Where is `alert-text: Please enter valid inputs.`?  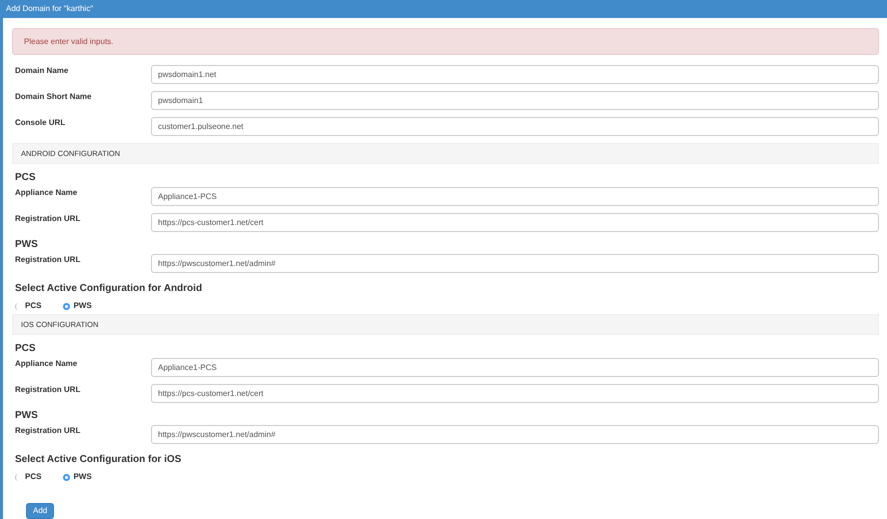
alert-text: Please enter valid inputs. is located at coordinates (69, 42).